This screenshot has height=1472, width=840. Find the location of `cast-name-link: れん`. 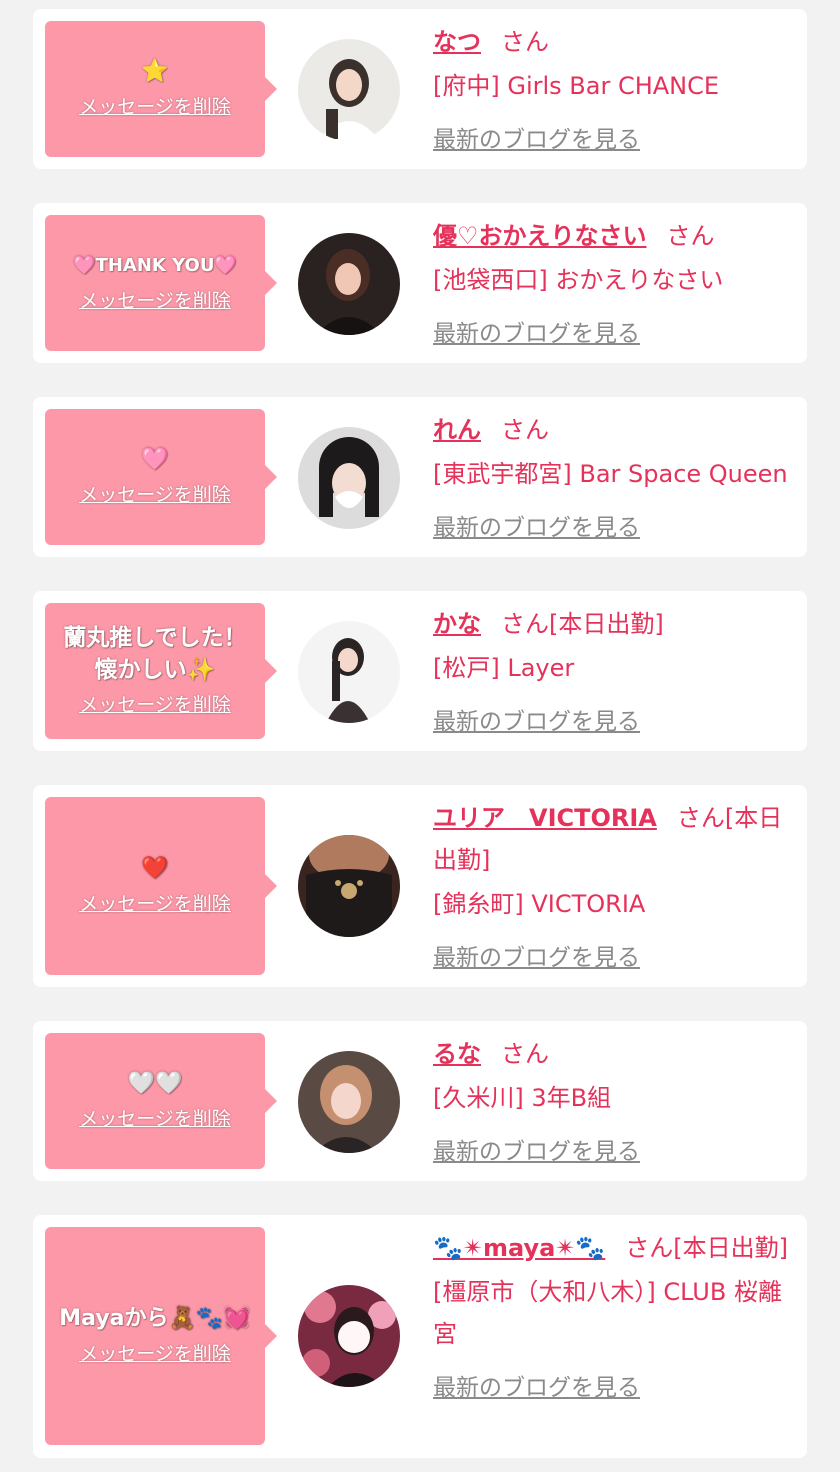

cast-name-link: れん is located at coordinates (457, 430).